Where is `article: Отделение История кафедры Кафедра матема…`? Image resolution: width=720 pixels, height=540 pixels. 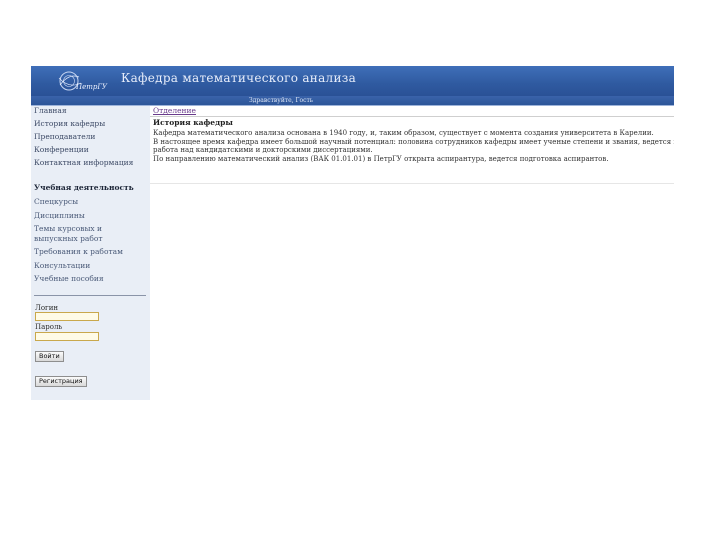
article: Отделение История кафедры Кафедра матема… is located at coordinates (412, 145).